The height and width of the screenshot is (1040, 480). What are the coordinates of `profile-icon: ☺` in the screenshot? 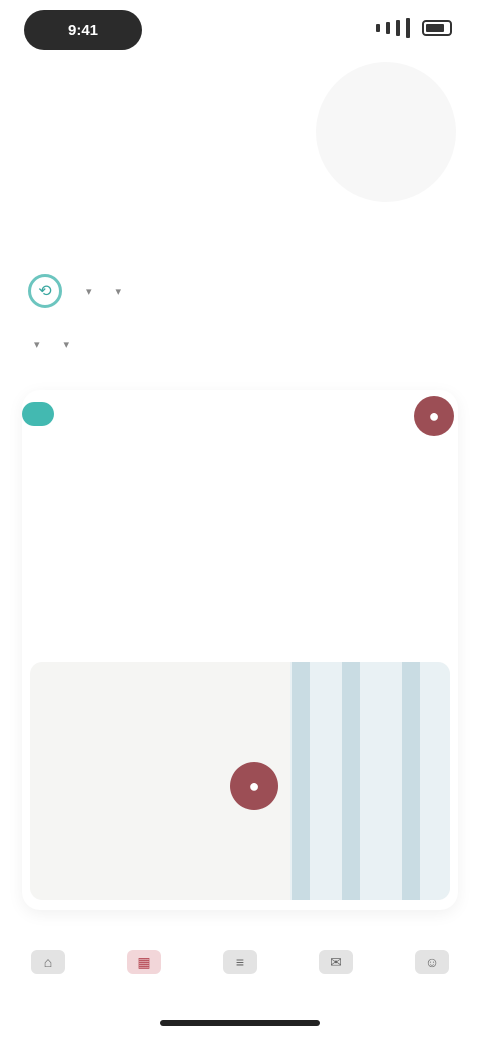 It's located at (432, 962).